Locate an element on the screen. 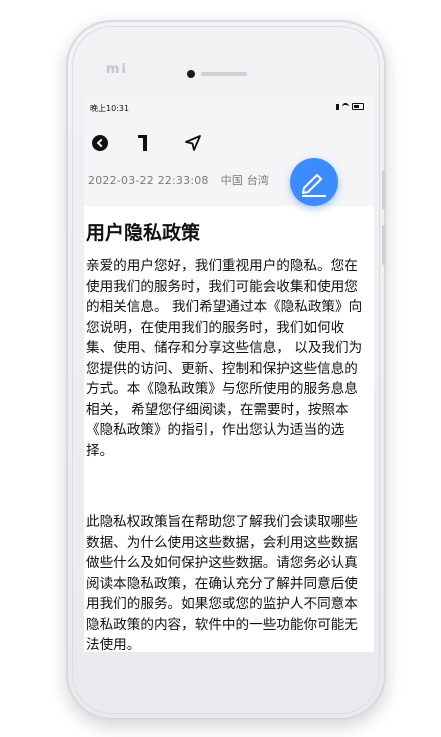  brand-logo: mi is located at coordinates (117, 69).